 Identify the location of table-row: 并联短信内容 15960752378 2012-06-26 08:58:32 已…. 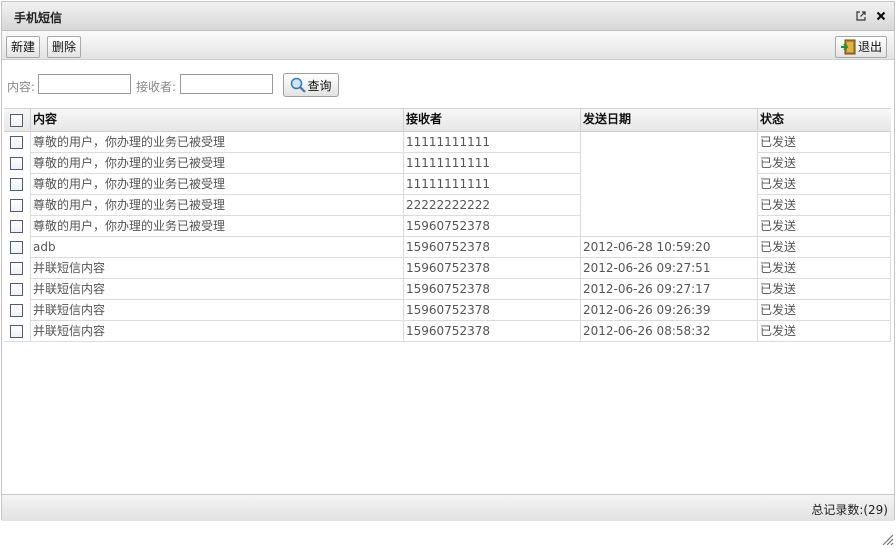
(447, 331).